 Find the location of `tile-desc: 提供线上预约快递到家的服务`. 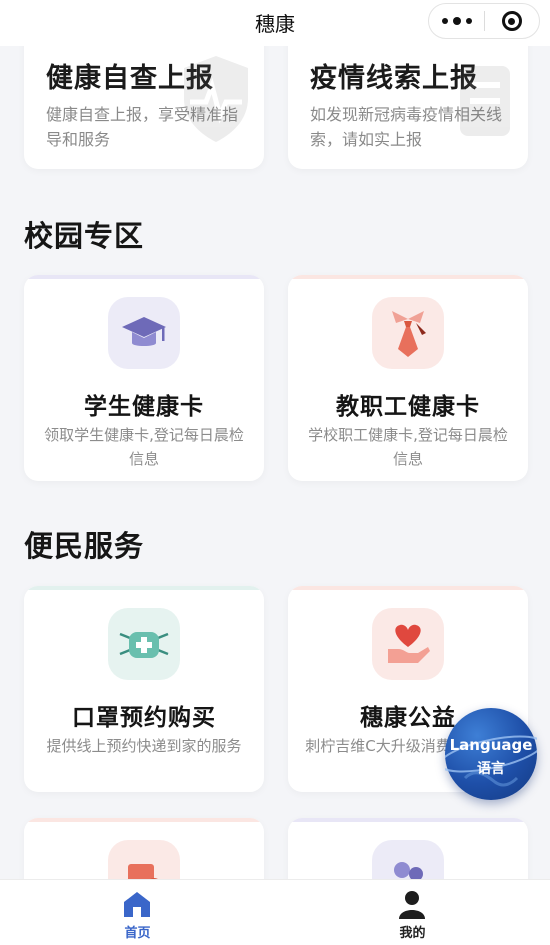

tile-desc: 提供线上预约快递到家的服务 is located at coordinates (144, 746).